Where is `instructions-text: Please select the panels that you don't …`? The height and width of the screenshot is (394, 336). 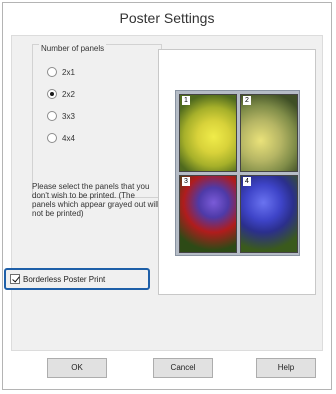 instructions-text: Please select the panels that you don't … is located at coordinates (95, 200).